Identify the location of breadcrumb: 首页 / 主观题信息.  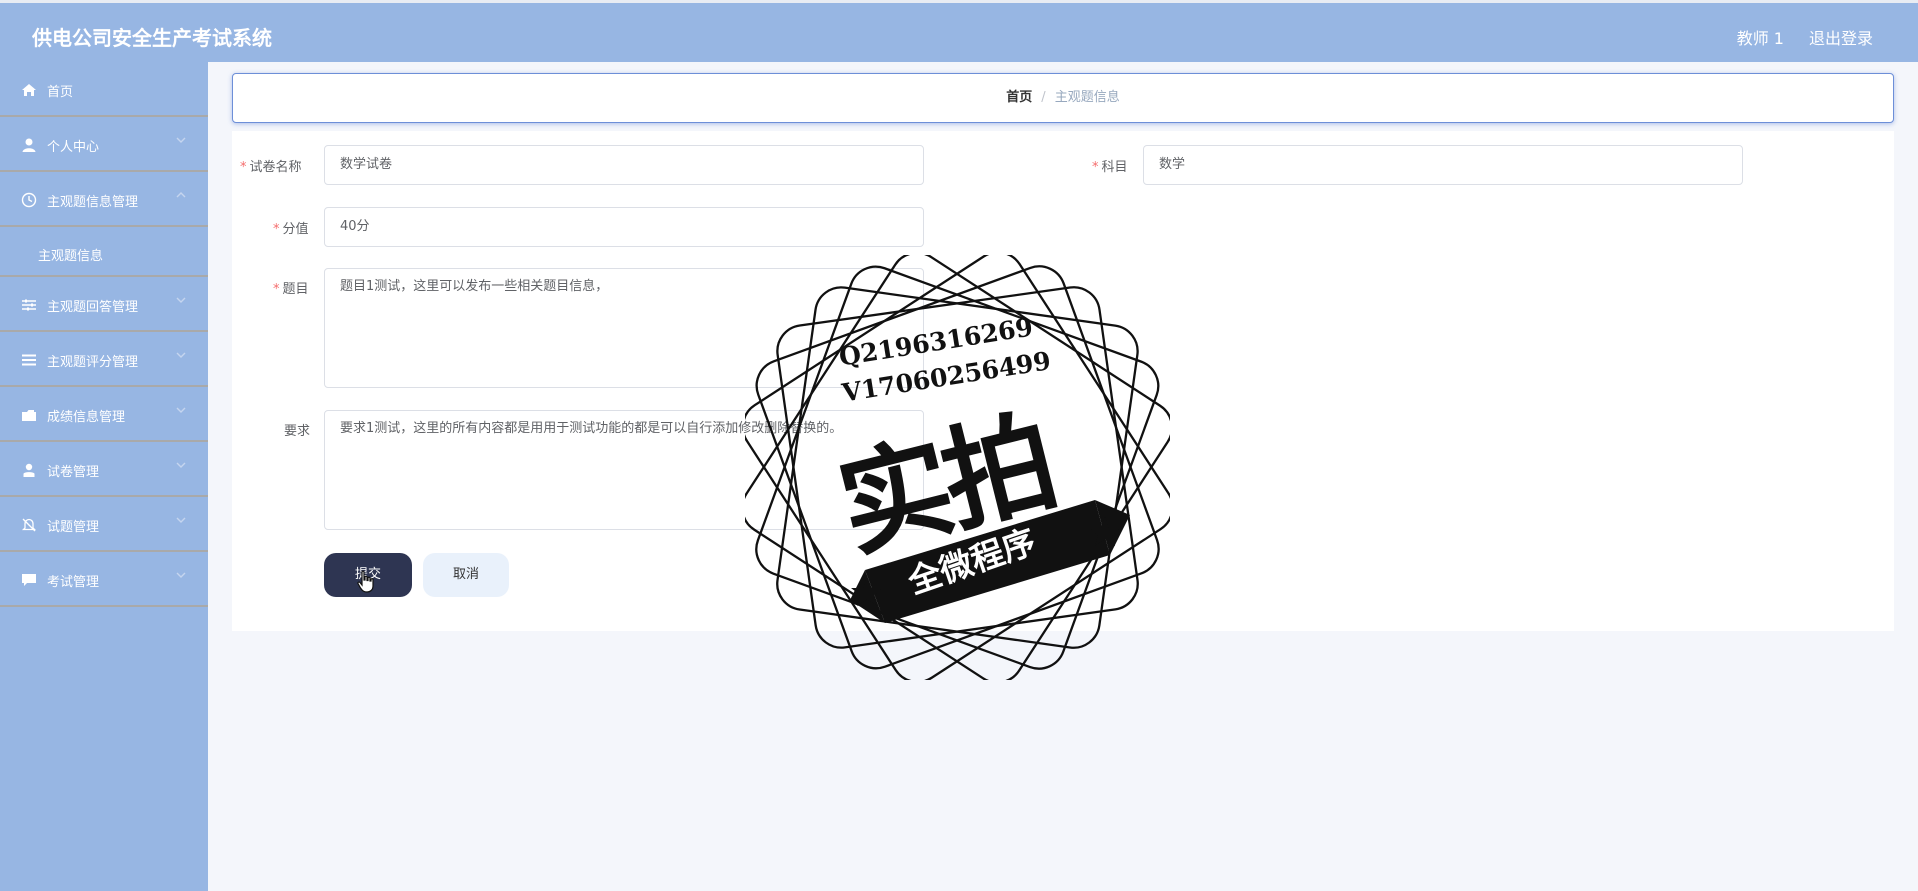
(1063, 98).